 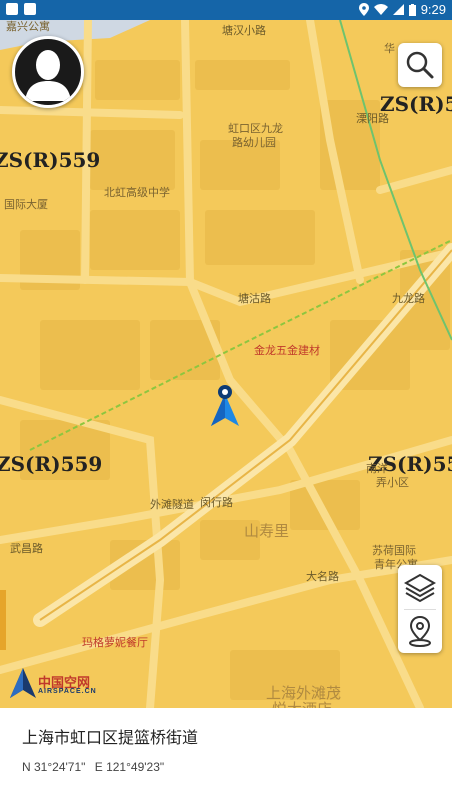 What do you see at coordinates (408, 299) in the screenshot?
I see `road-label: 九龙路` at bounding box center [408, 299].